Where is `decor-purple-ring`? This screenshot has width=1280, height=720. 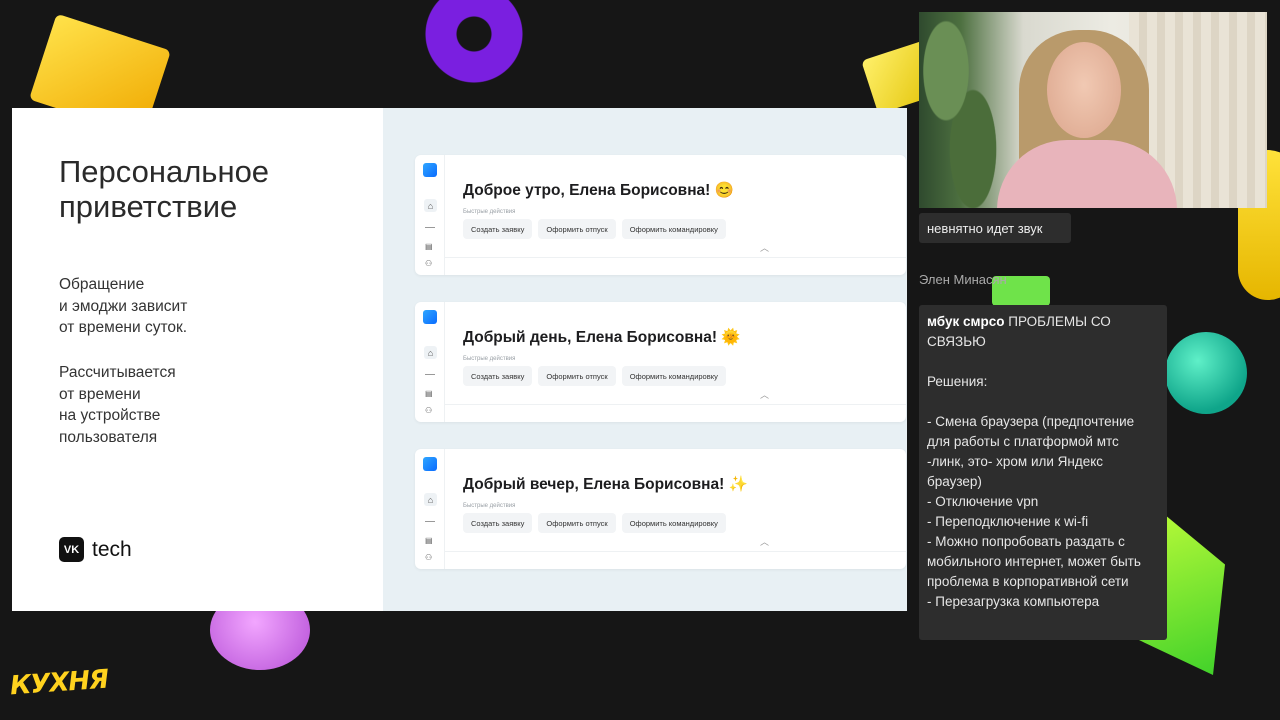 decor-purple-ring is located at coordinates (474, 41).